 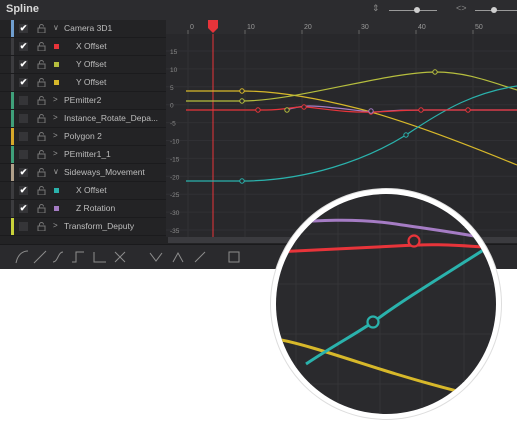 I want to click on y-axis-label: 10, so click(x=174, y=70).